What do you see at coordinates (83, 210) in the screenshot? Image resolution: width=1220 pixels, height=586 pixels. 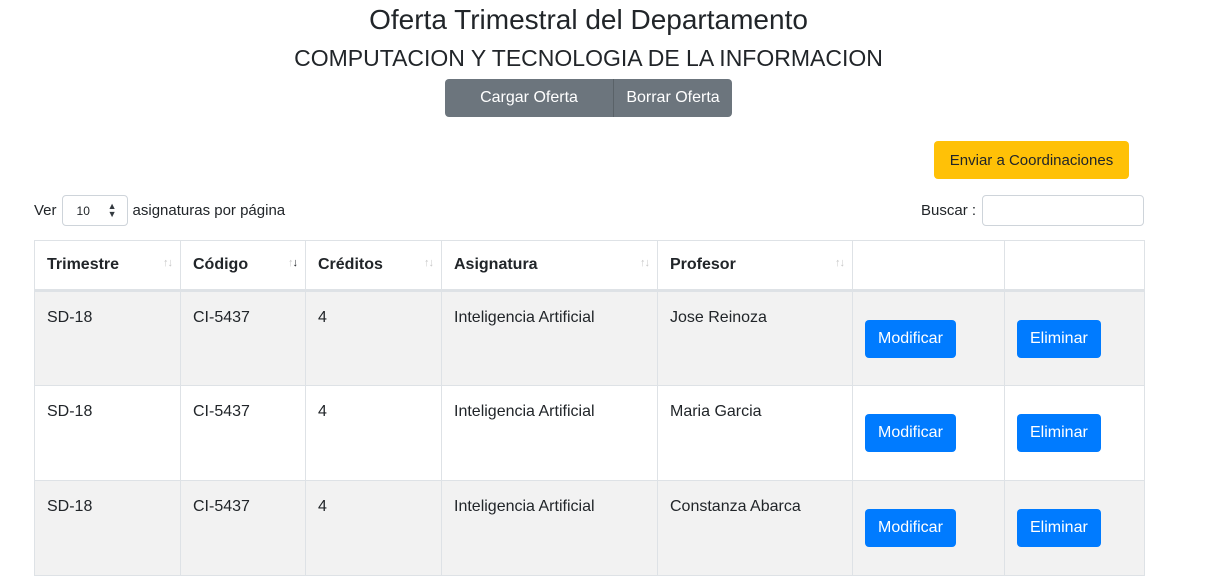 I see `page-length-value: 10` at bounding box center [83, 210].